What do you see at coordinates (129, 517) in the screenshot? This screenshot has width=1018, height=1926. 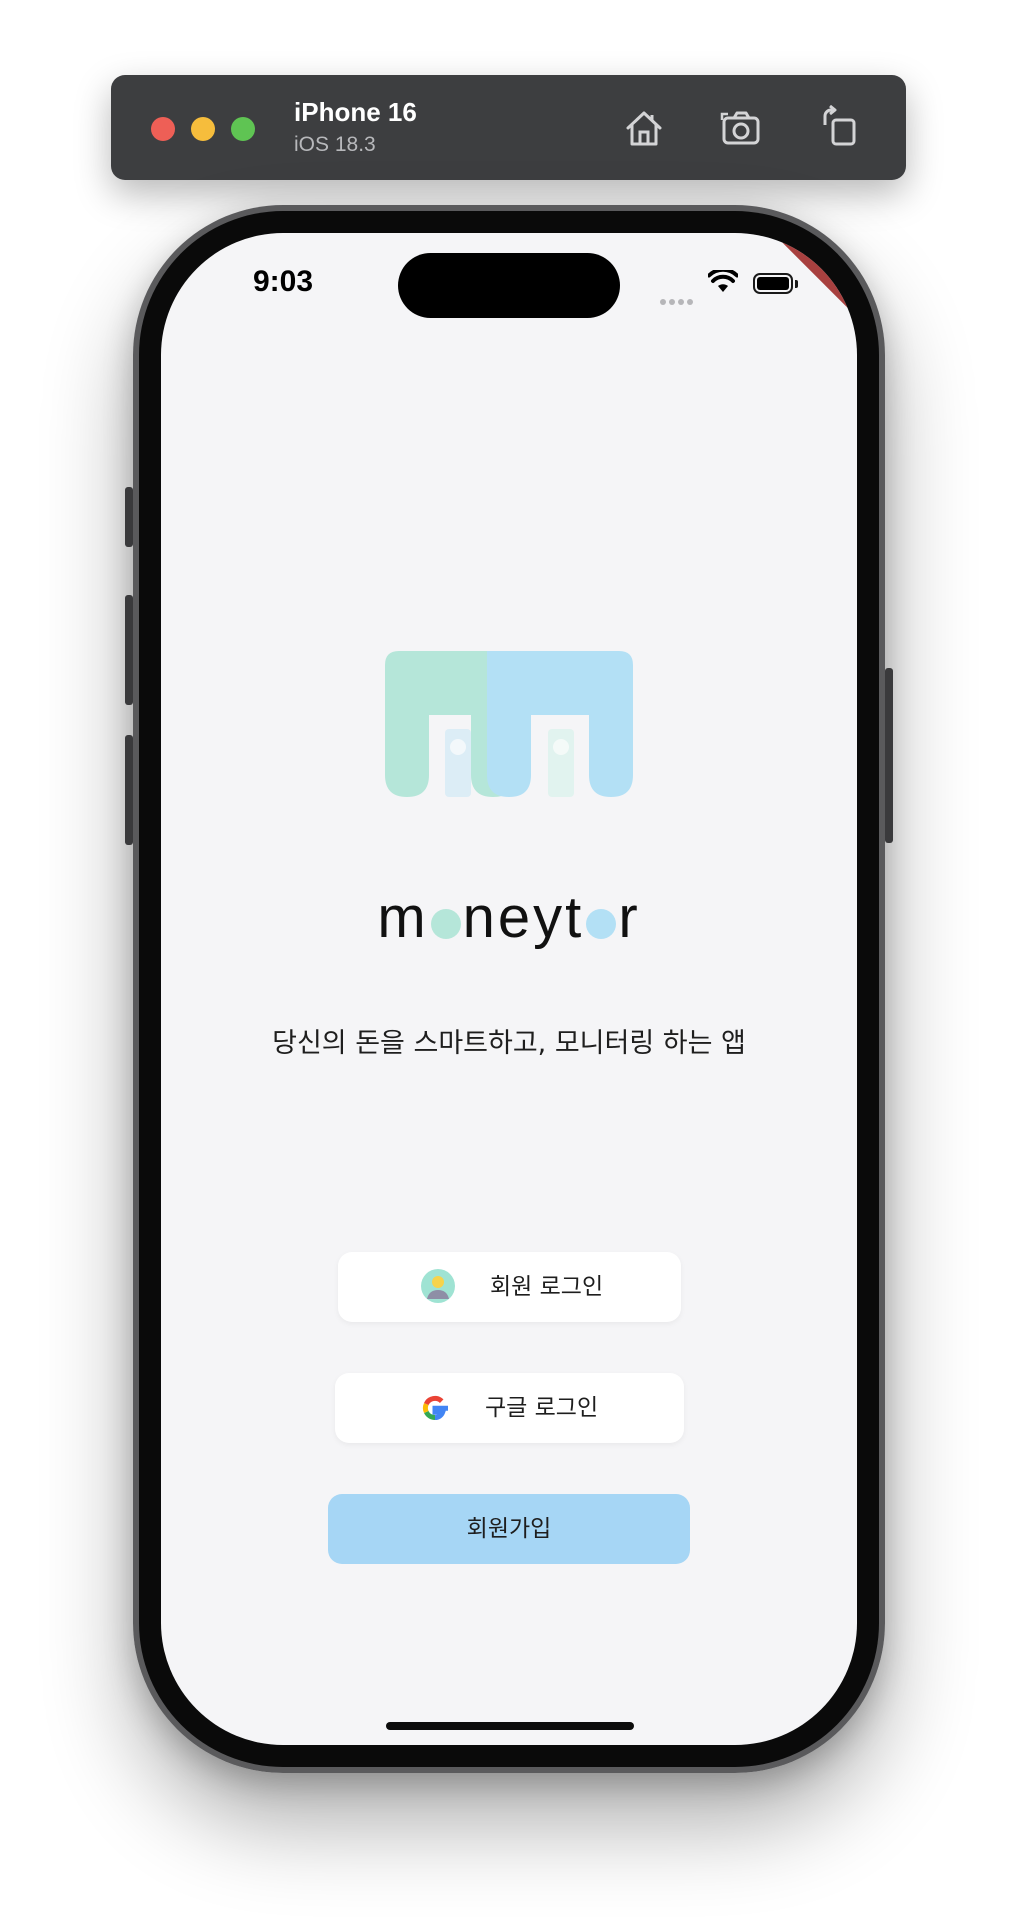 I see `action-button` at bounding box center [129, 517].